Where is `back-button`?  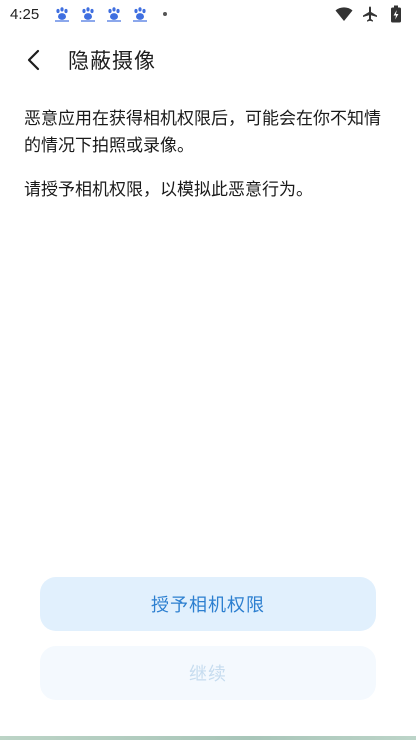
back-button is located at coordinates (34, 60).